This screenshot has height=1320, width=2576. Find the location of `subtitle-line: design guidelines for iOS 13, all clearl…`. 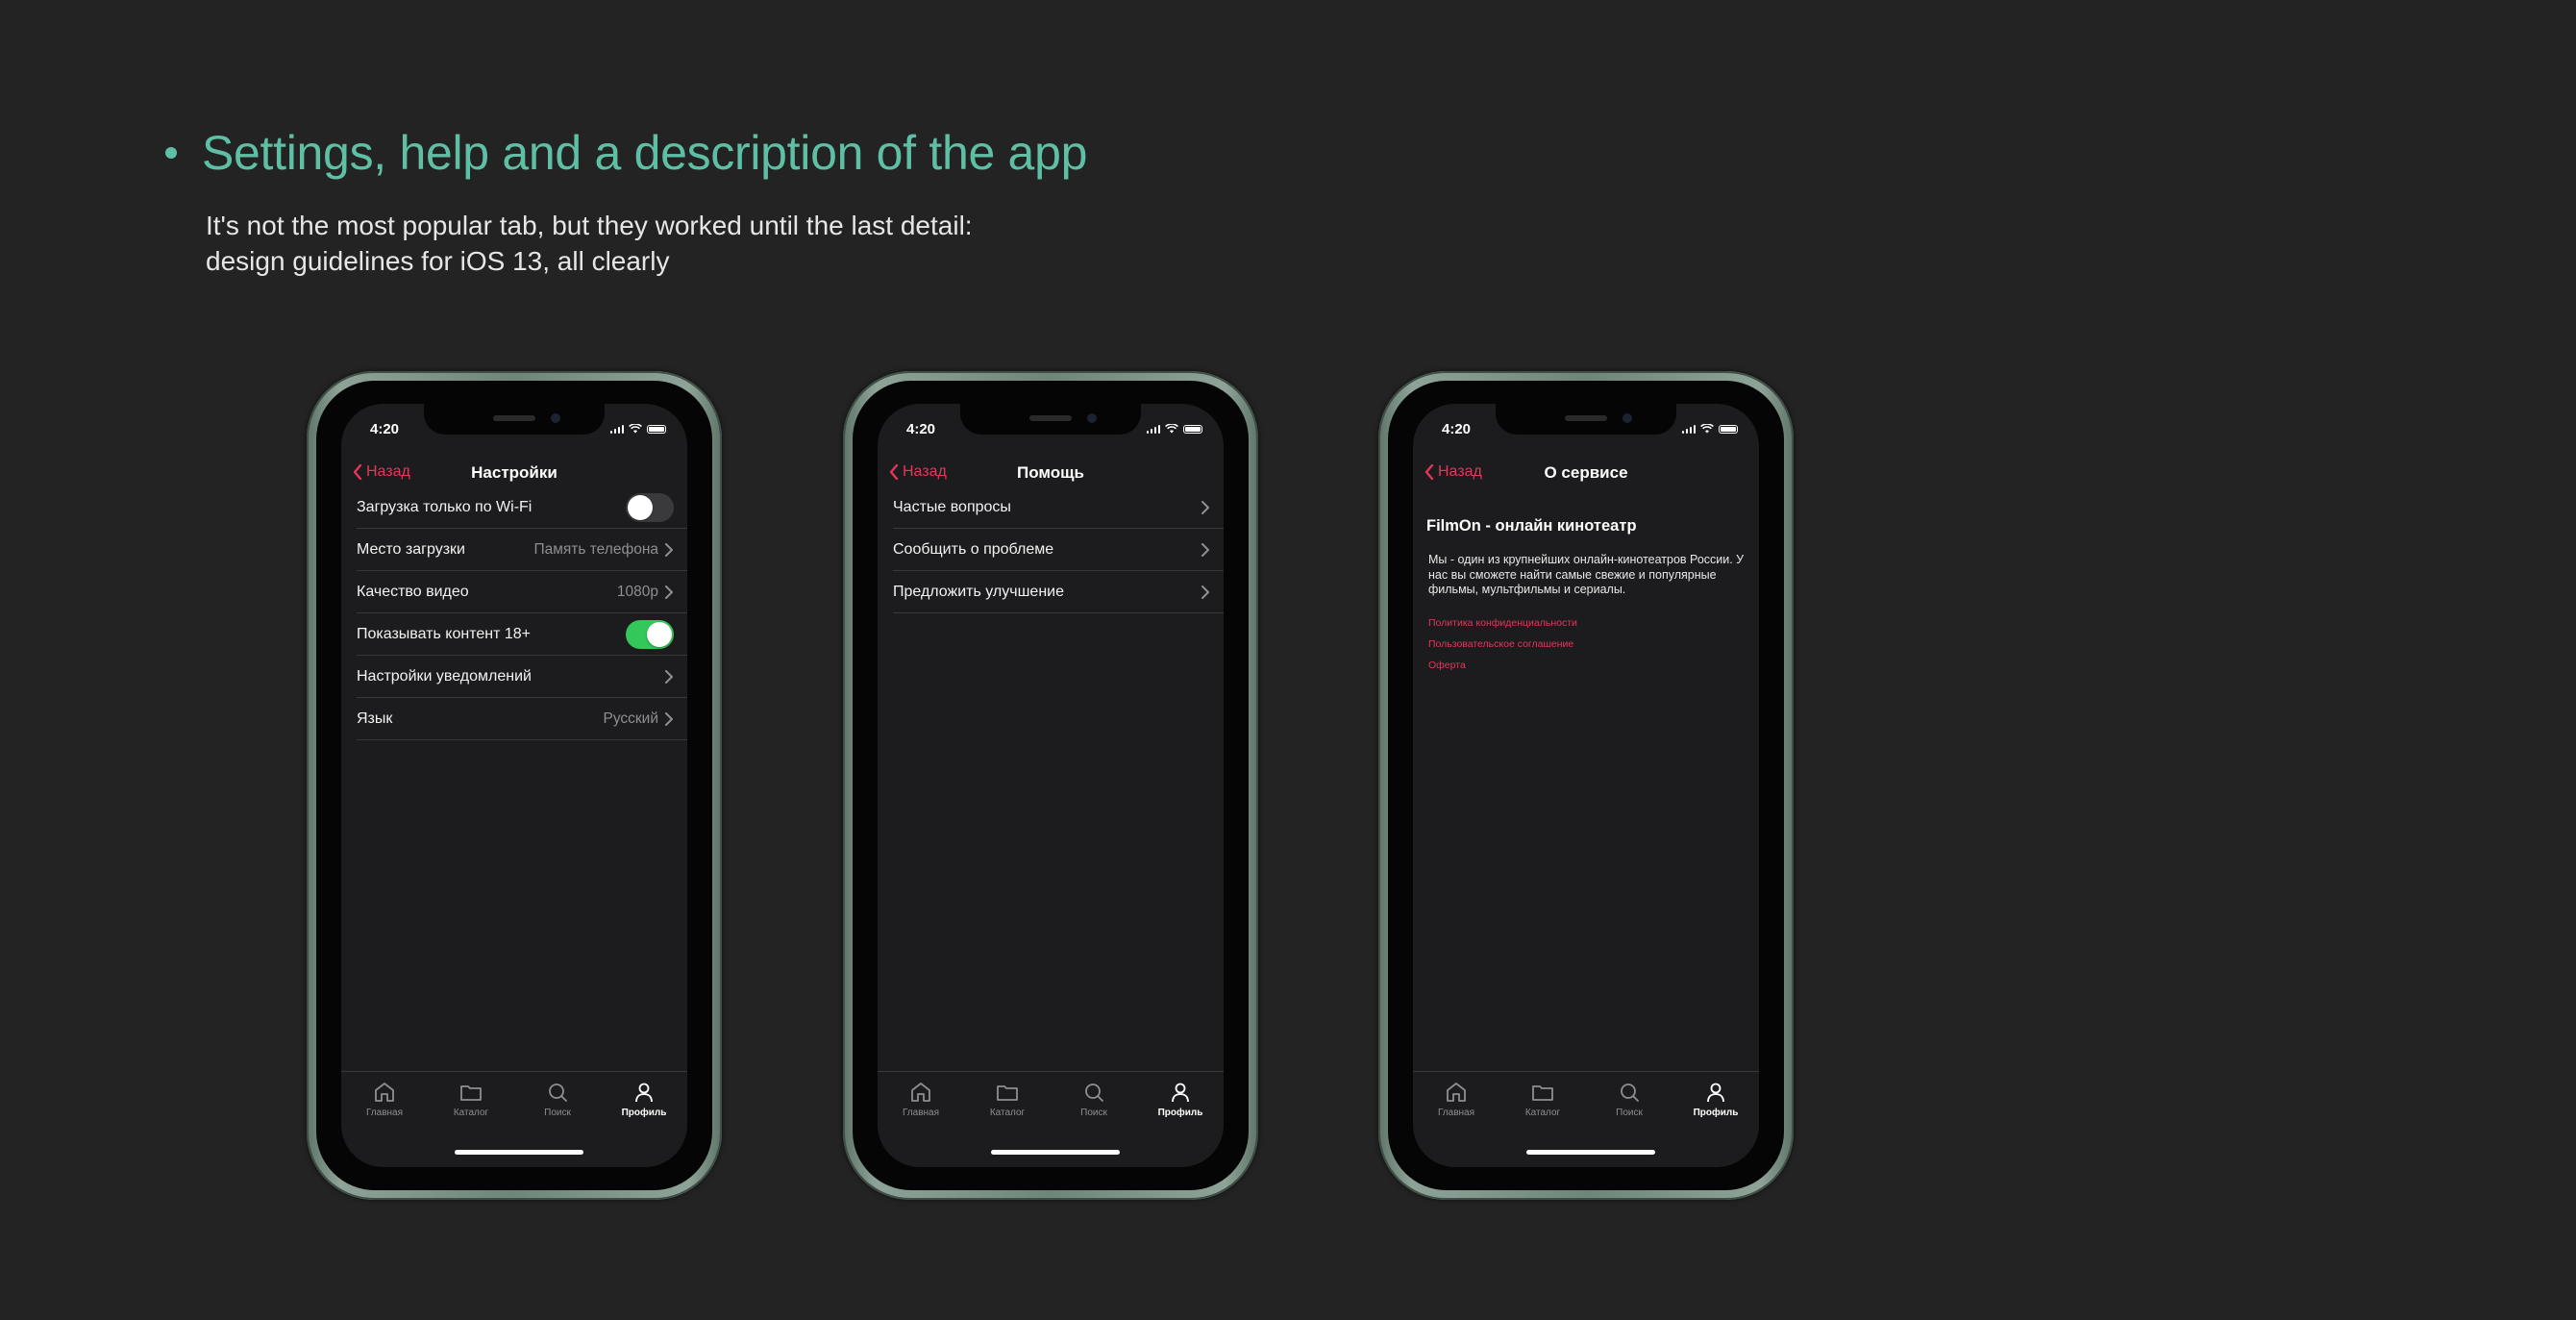

subtitle-line: design guidelines for iOS 13, all clearl… is located at coordinates (438, 261).